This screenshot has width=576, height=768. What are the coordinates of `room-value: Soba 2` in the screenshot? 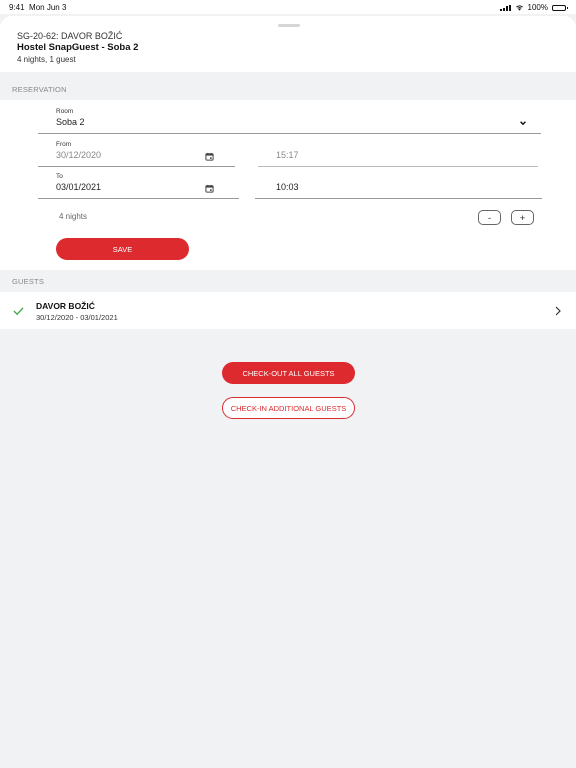 It's located at (70, 122).